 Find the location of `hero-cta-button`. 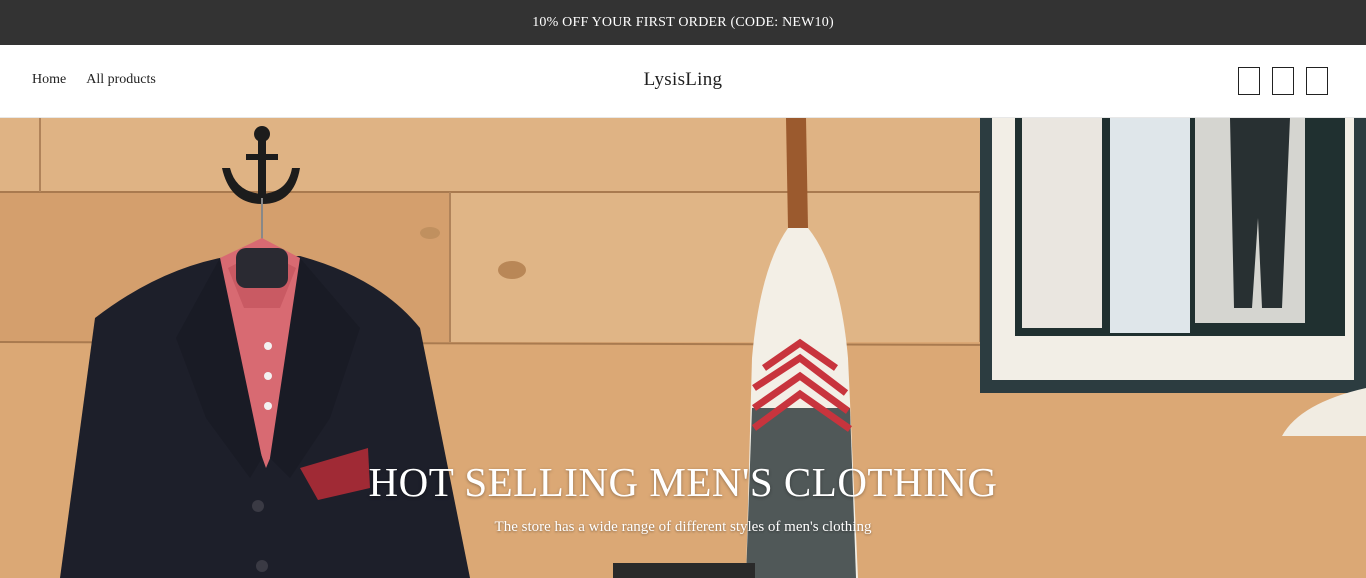

hero-cta-button is located at coordinates (684, 570).